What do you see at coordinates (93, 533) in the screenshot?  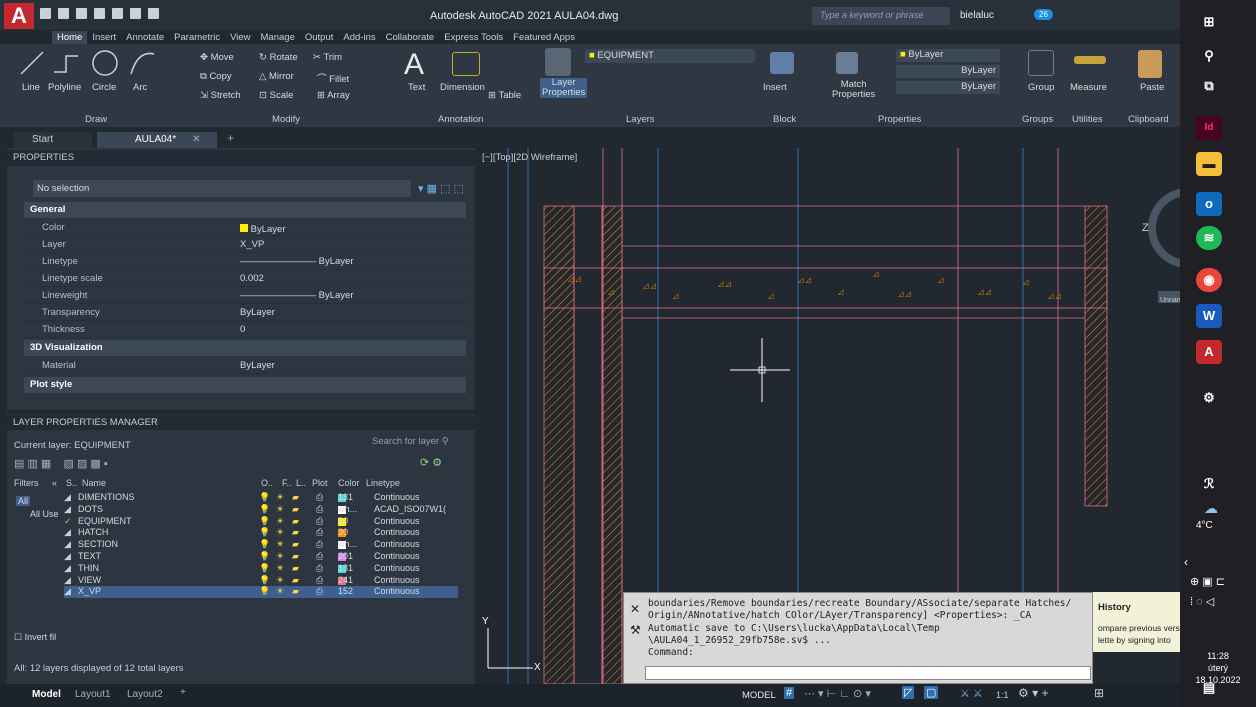 I see `layer-name: HATCH` at bounding box center [93, 533].